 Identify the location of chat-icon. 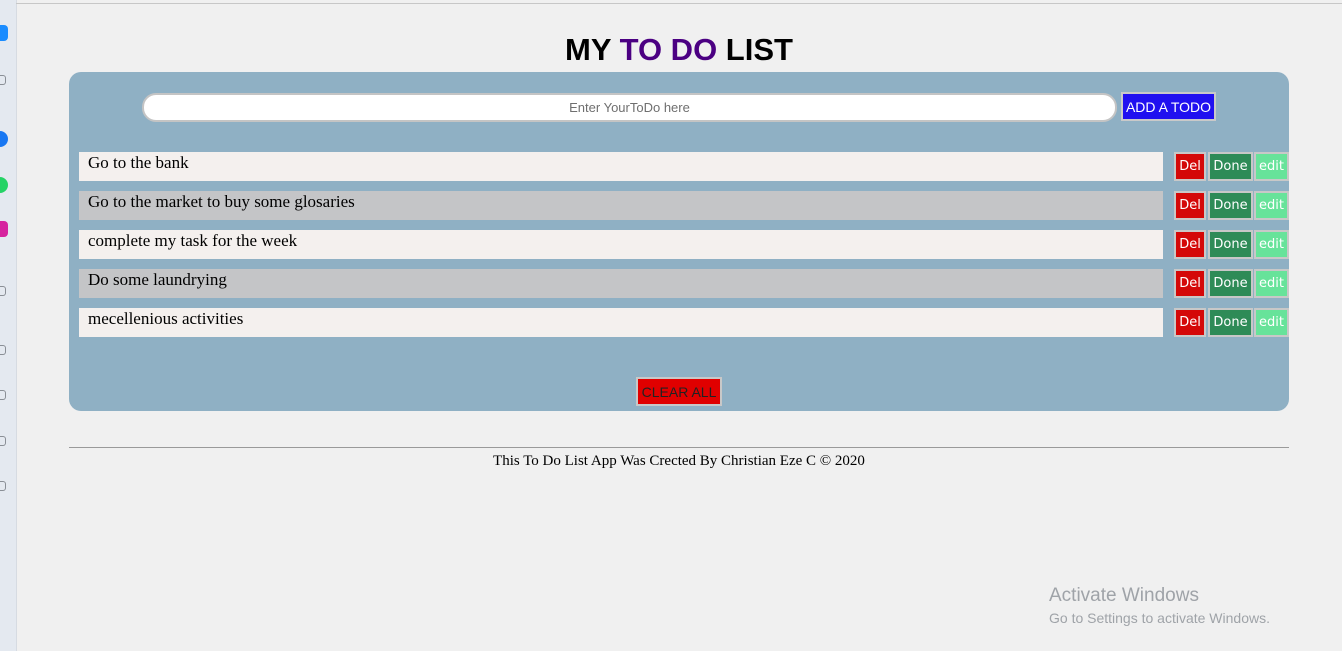
(3, 395).